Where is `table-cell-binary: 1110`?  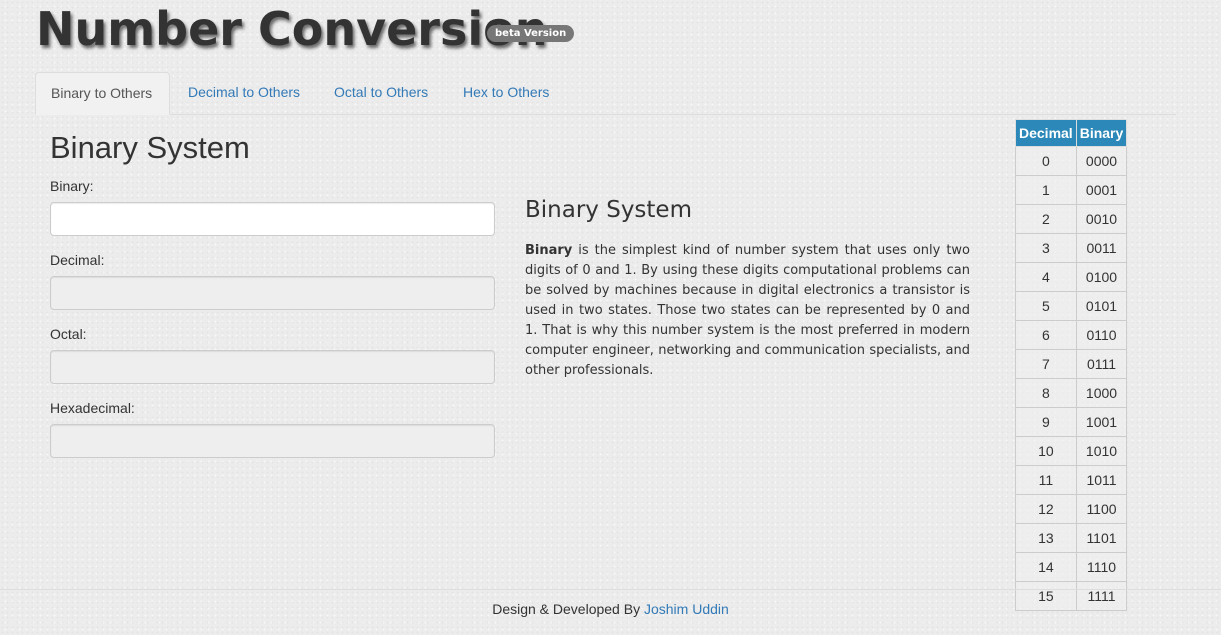 table-cell-binary: 1110 is located at coordinates (1101, 567).